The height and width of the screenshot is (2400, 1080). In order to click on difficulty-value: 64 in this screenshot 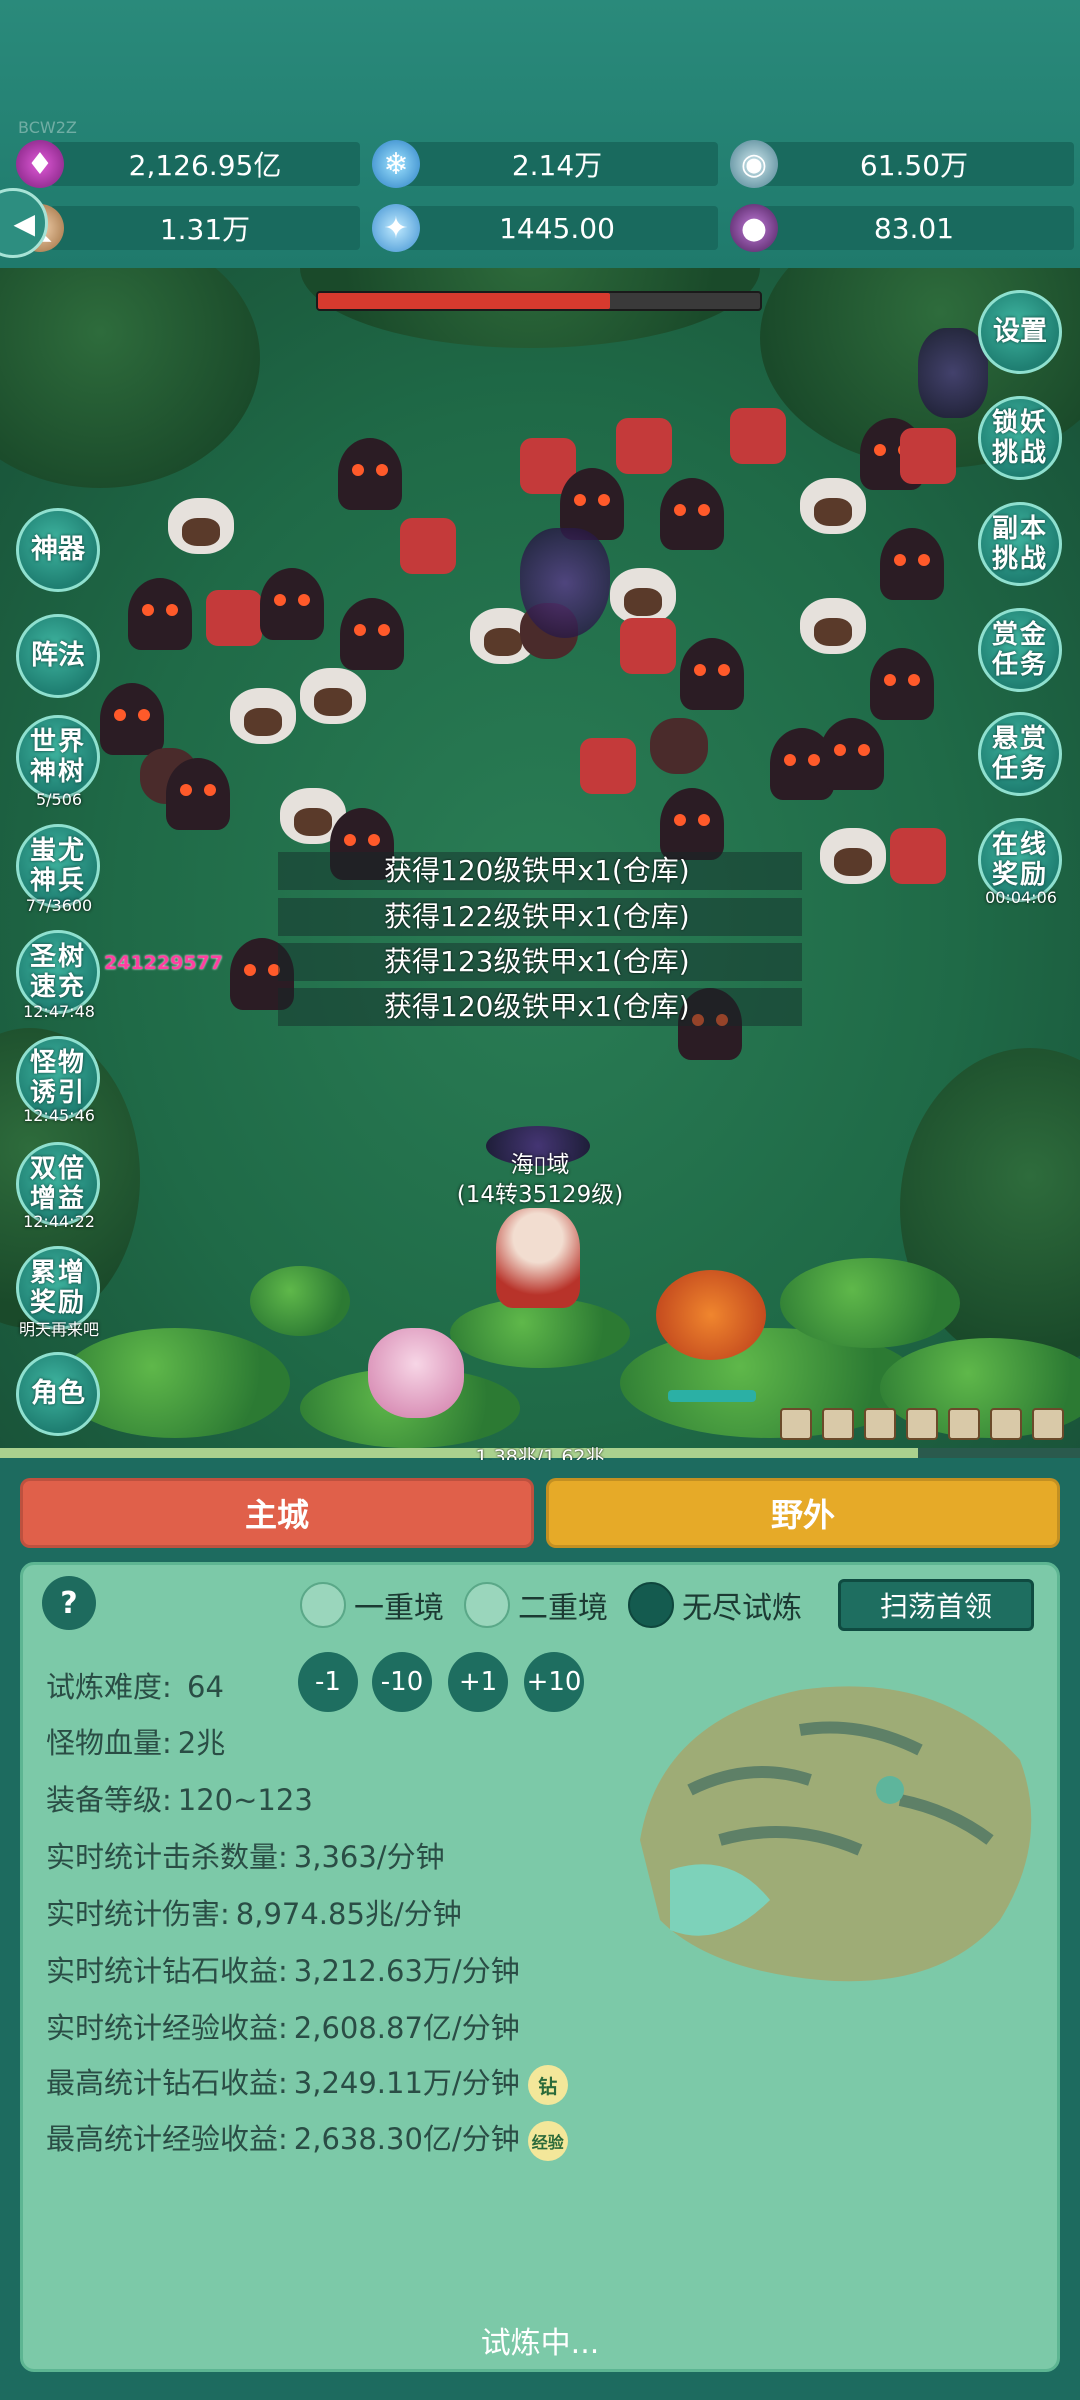, I will do `click(205, 1687)`.